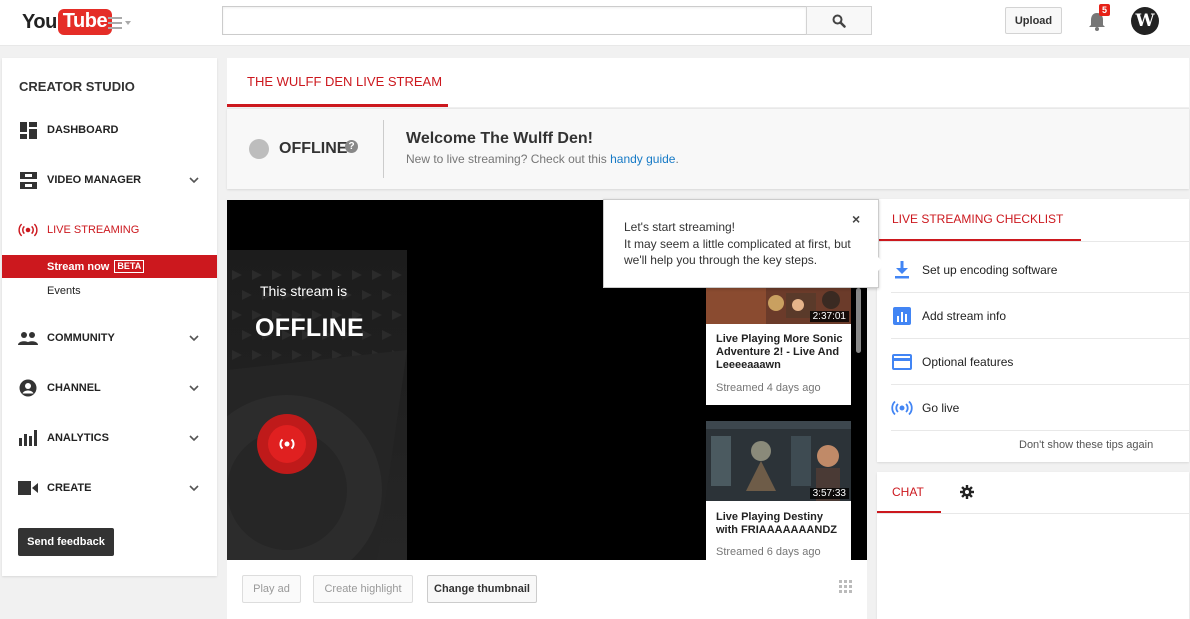  What do you see at coordinates (109, 338) in the screenshot?
I see `sidebar-item-community: COMMUNITY` at bounding box center [109, 338].